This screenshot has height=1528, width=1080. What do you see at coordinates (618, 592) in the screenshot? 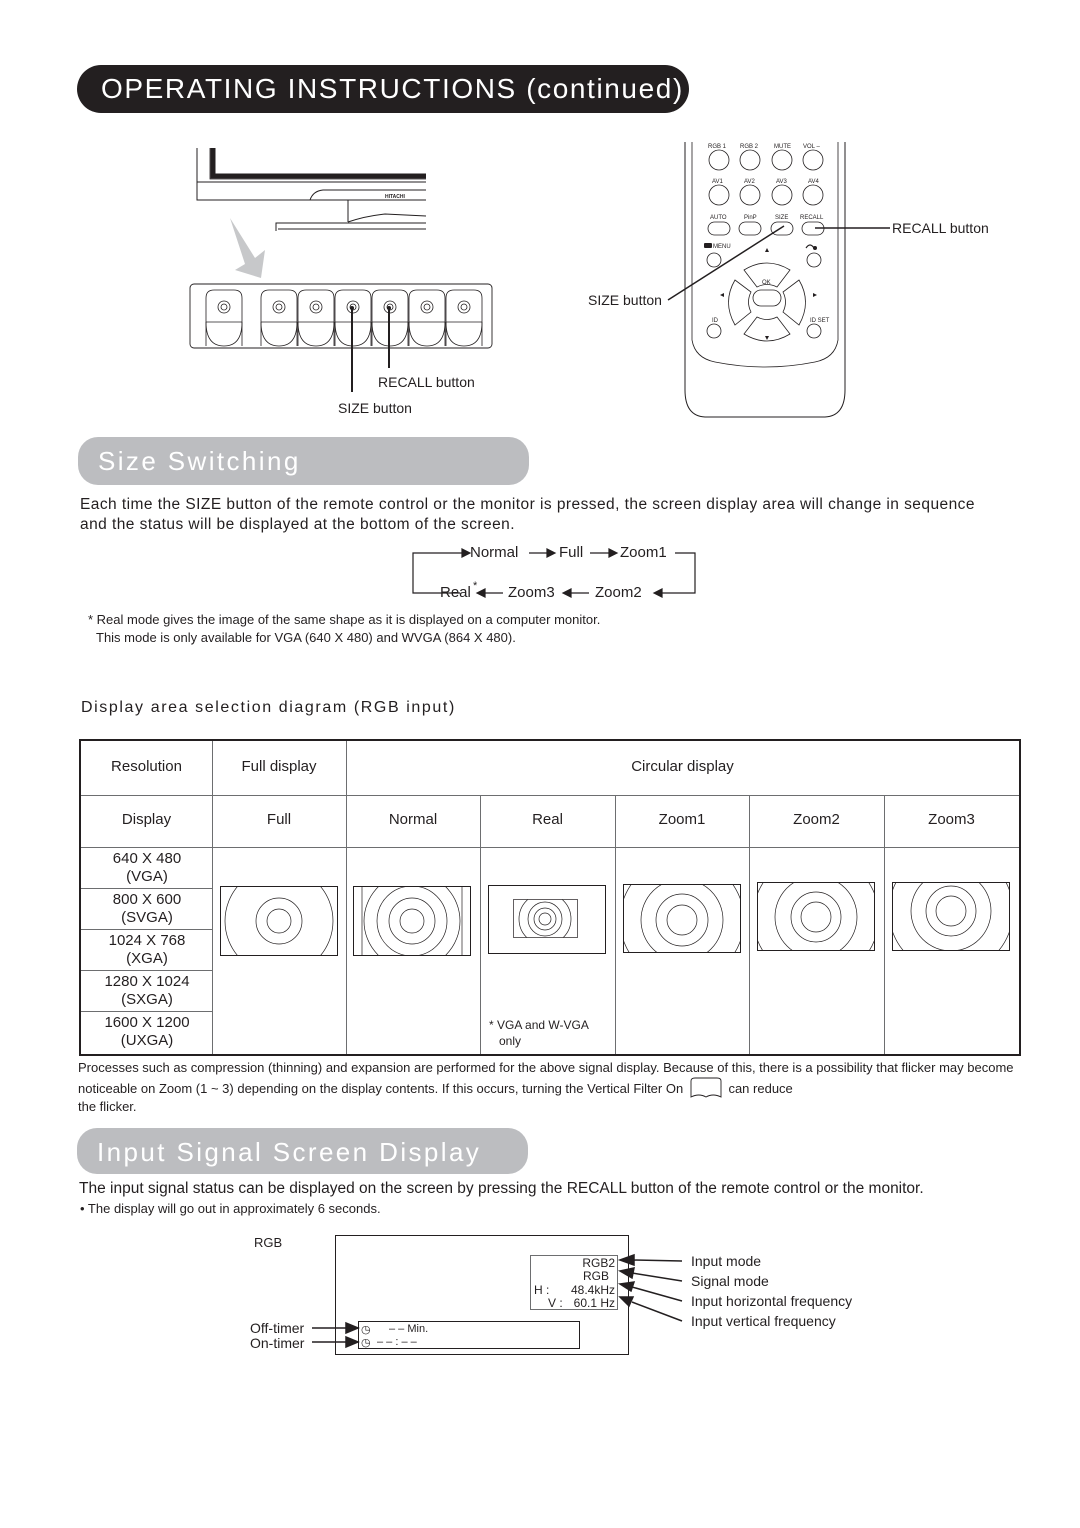
I see `flow-zoom2: Zoom2` at bounding box center [618, 592].